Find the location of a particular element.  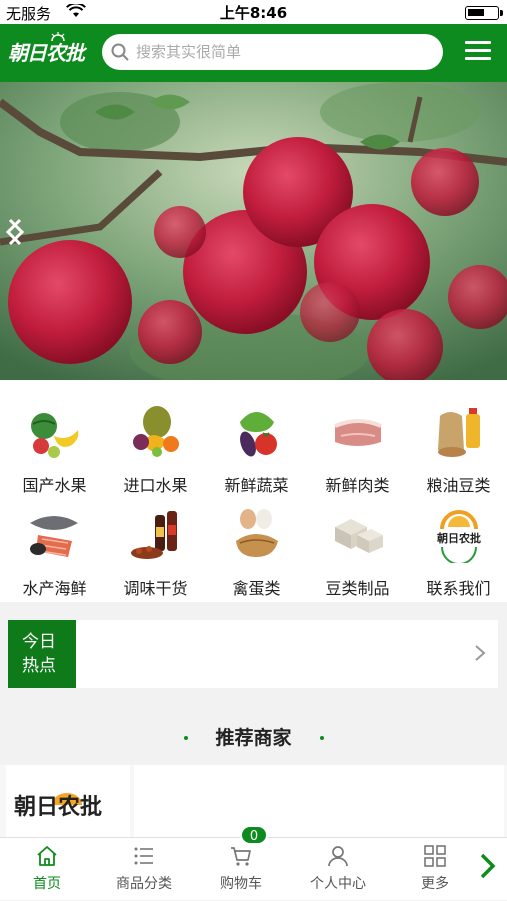

category-seasoning: 调味干货 is located at coordinates (155, 555).